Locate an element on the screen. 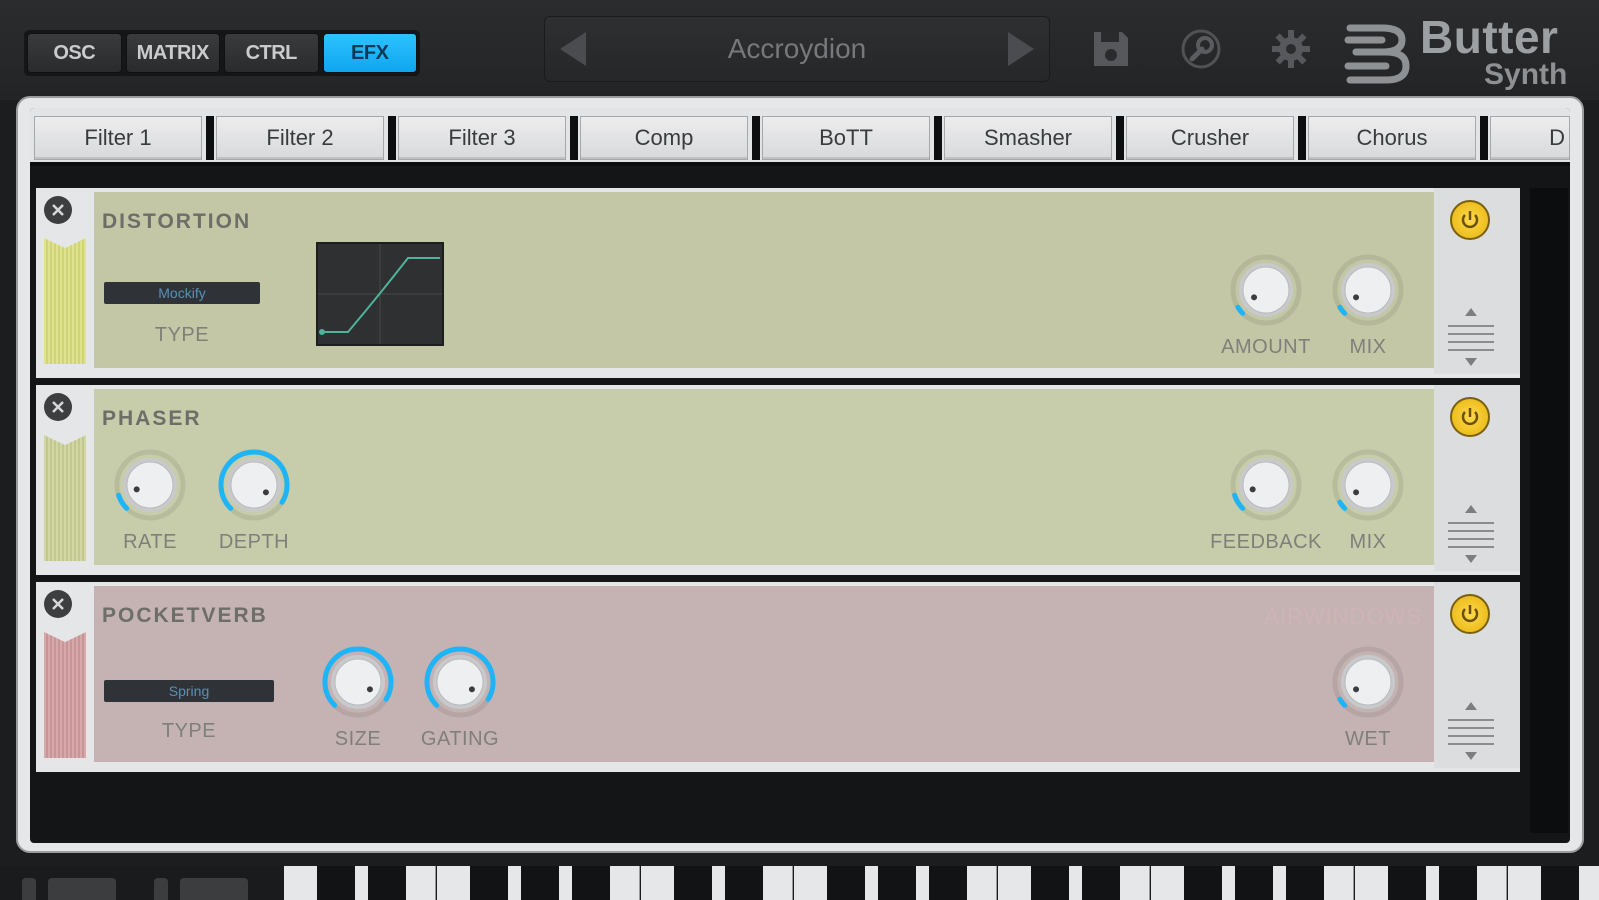 Image resolution: width=1599 pixels, height=900 pixels. preset-next-button is located at coordinates (1021, 49).